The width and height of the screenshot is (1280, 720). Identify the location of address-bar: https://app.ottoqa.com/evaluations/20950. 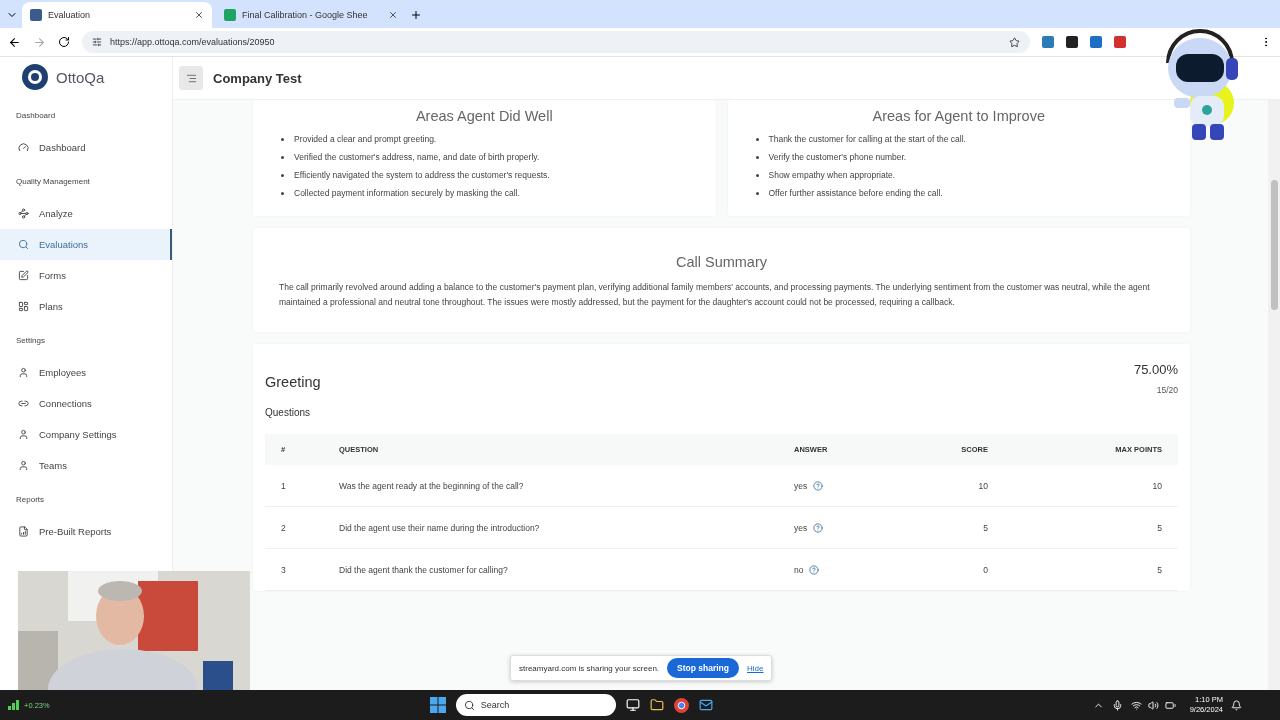
(556, 42).